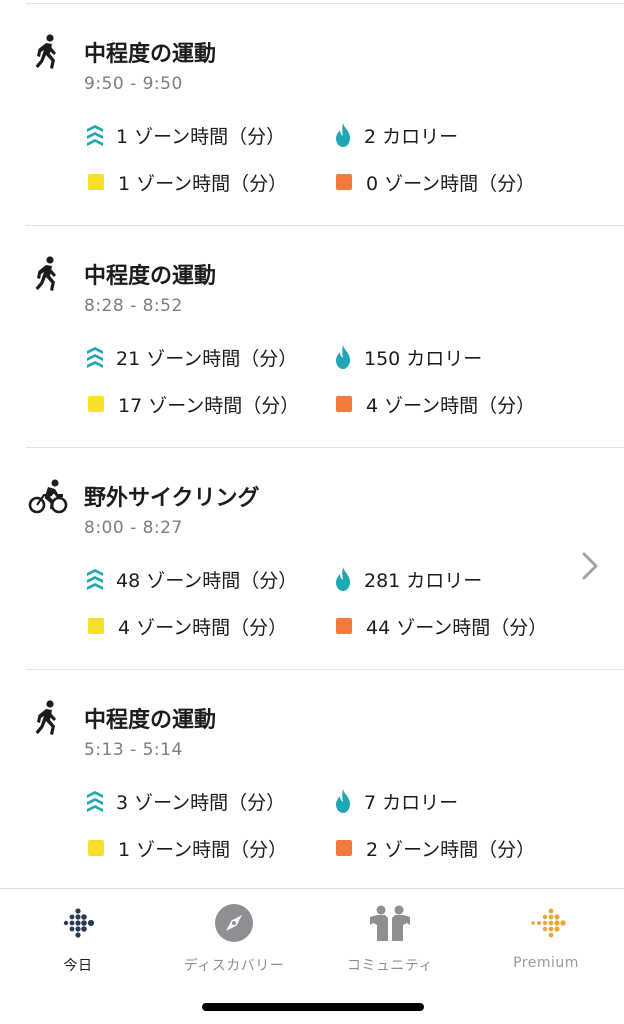  I want to click on calories-value: 281 カロリー, so click(423, 580).